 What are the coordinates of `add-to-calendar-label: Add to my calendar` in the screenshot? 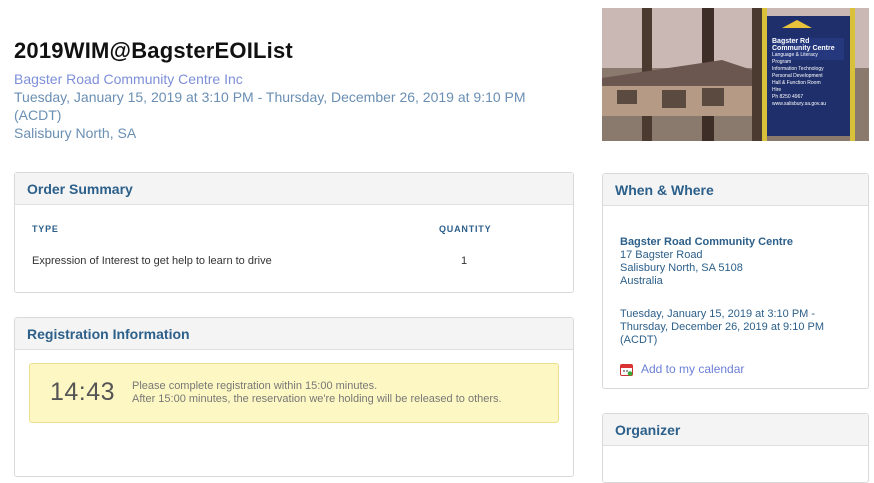 It's located at (693, 369).